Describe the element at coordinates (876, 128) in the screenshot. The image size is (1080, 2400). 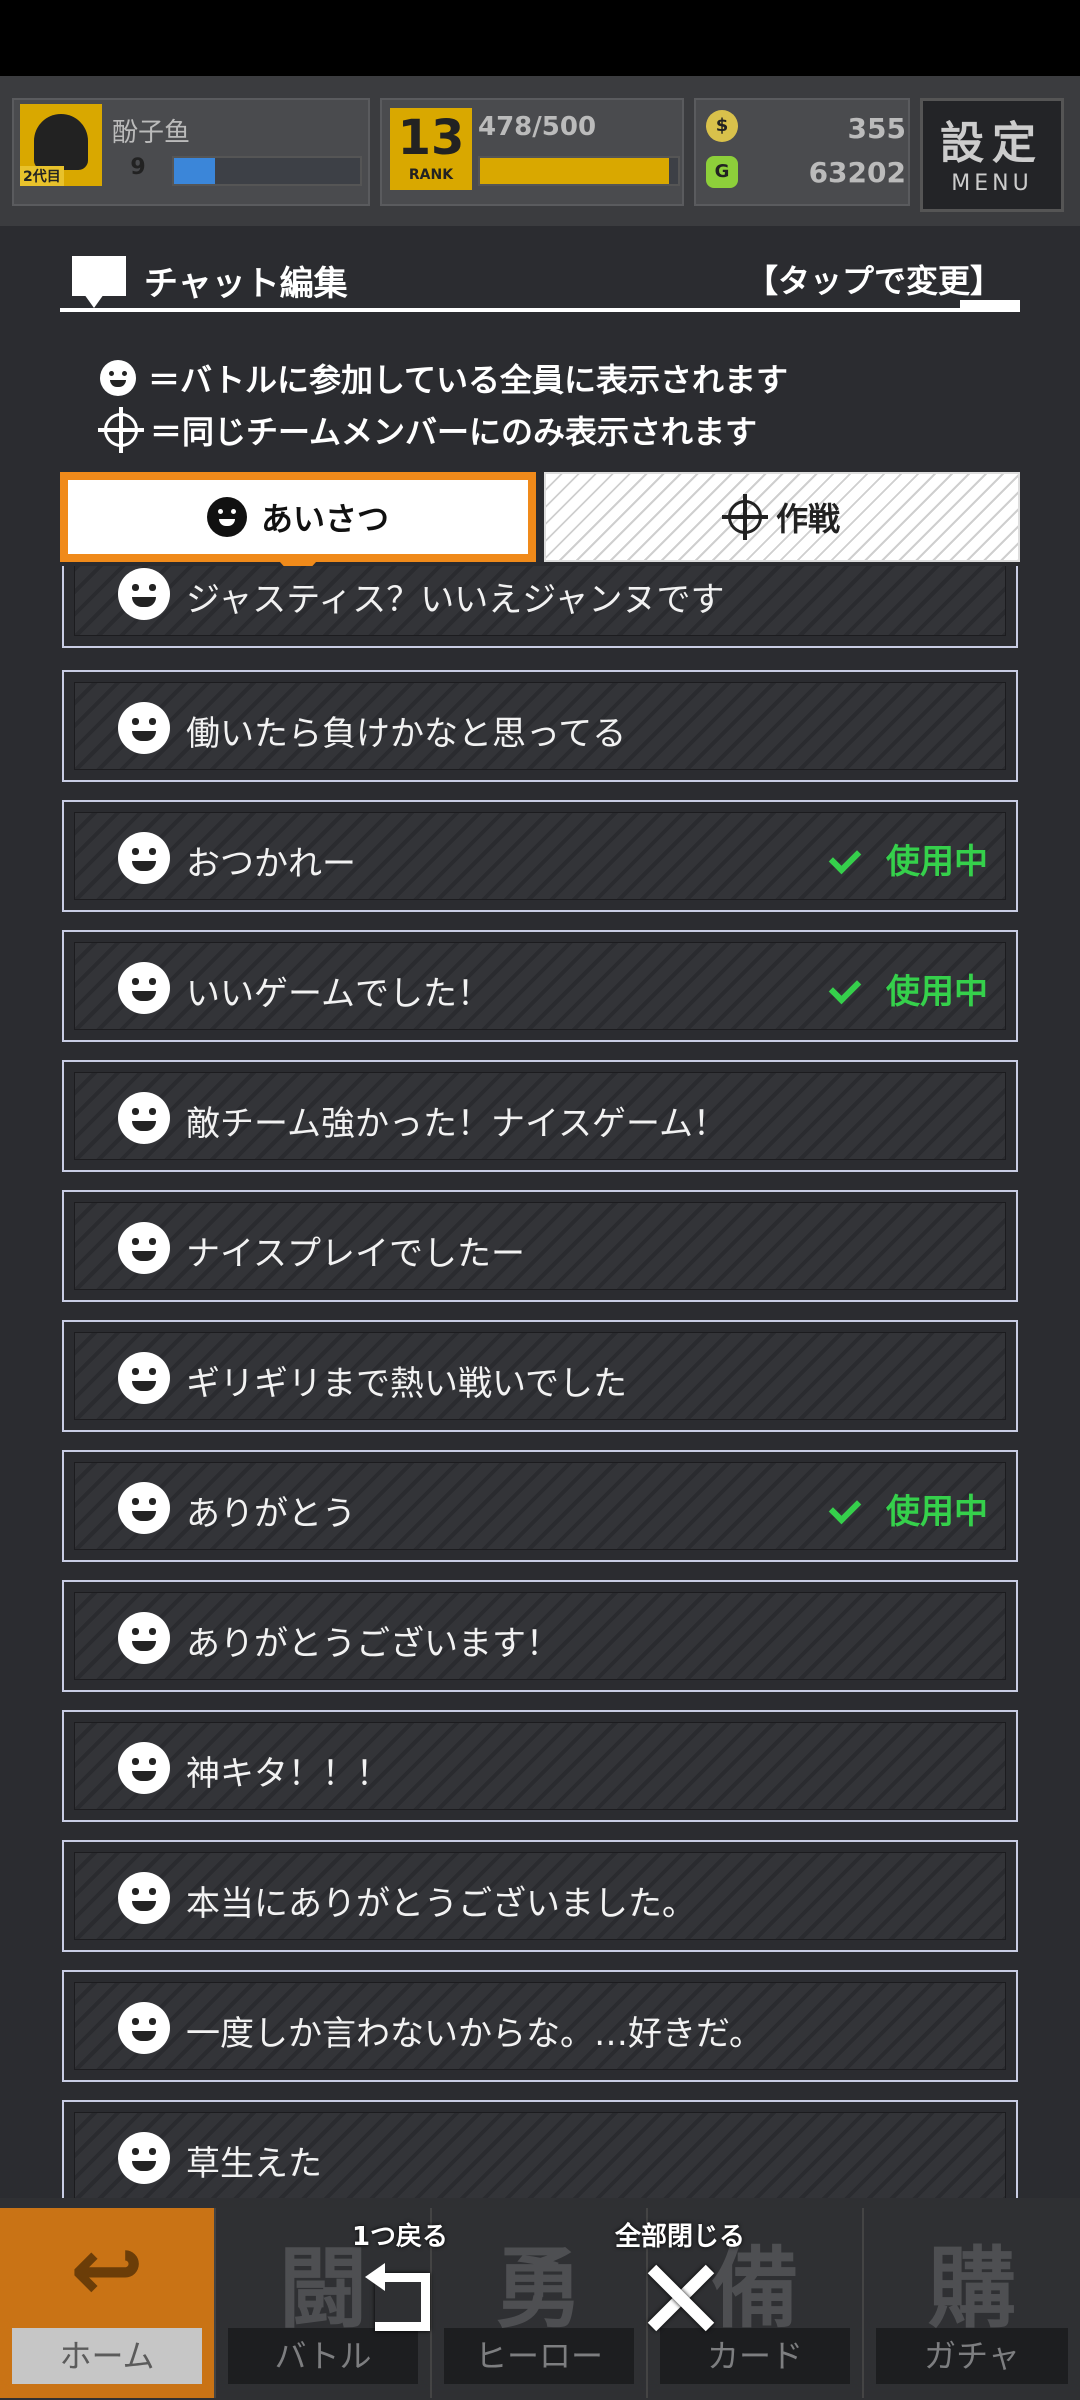
I see `coin-count: 355` at that location.